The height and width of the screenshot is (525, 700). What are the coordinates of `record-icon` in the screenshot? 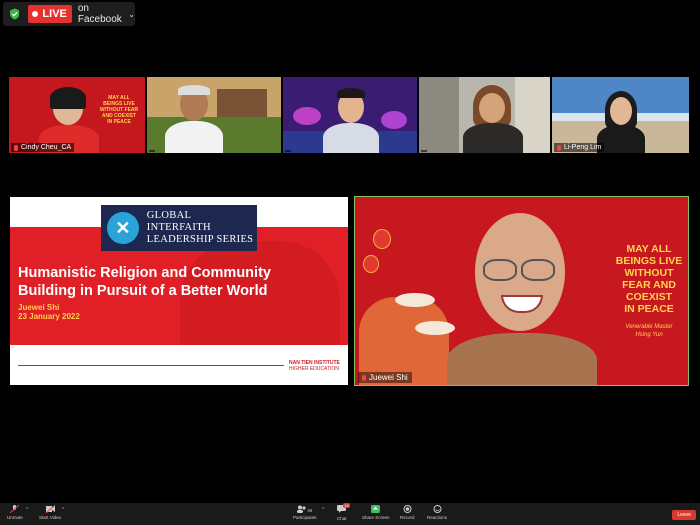 It's located at (407, 509).